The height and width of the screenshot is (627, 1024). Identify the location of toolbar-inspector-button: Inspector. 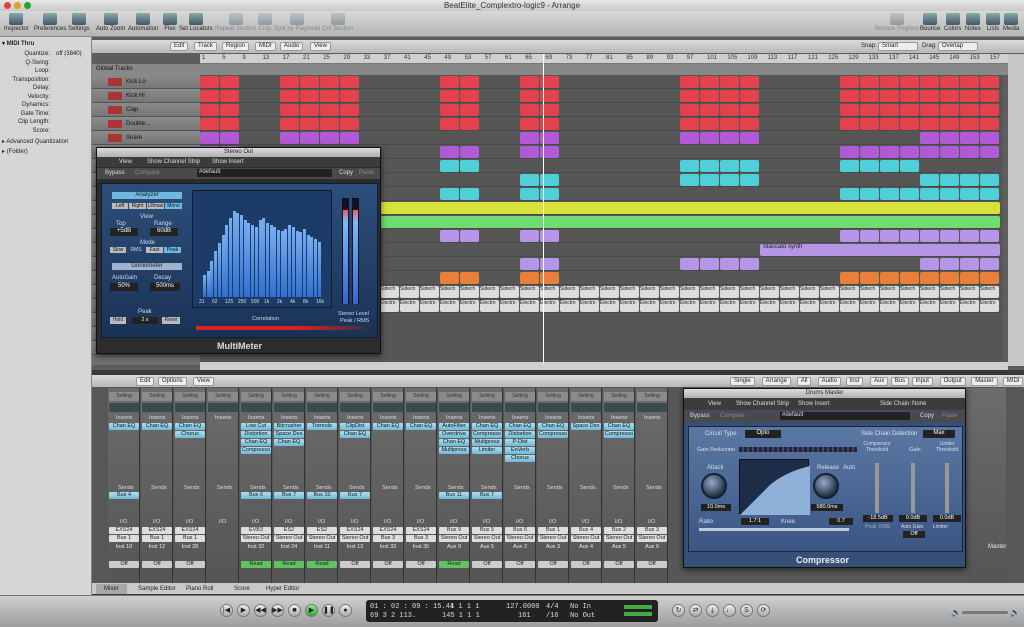
(16, 22).